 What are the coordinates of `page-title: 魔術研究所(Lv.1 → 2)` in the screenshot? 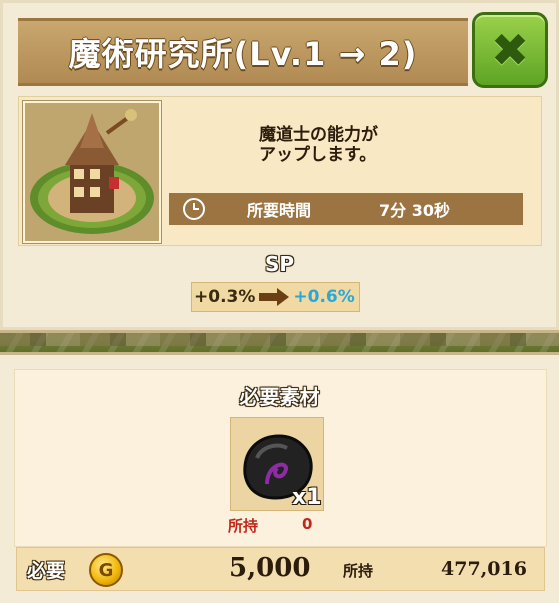 It's located at (243, 54).